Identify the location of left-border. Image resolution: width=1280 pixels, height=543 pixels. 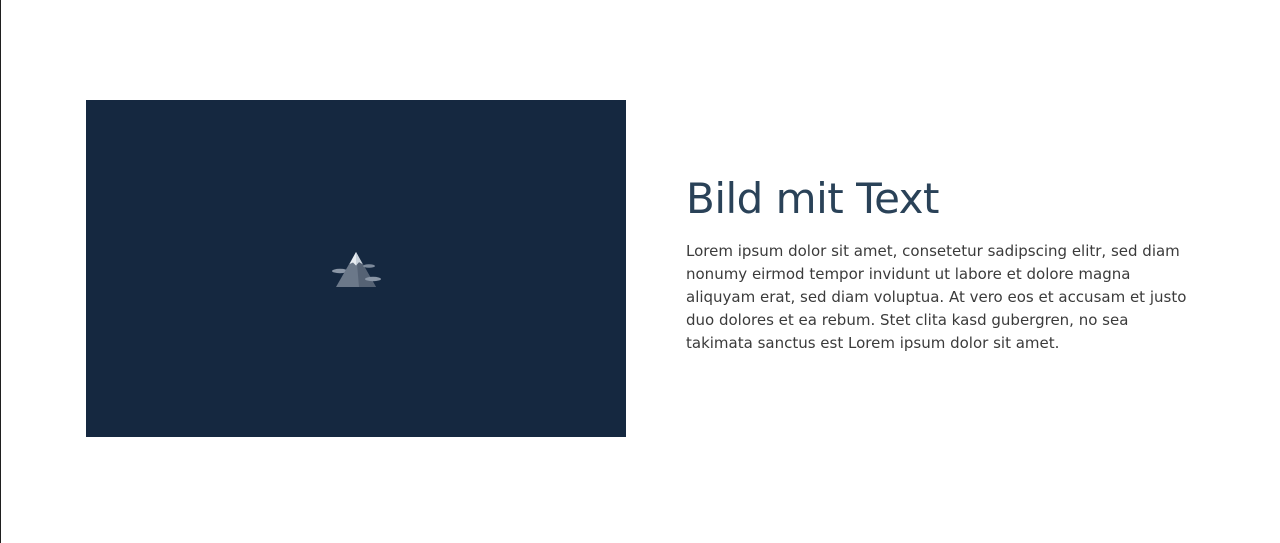
(0, 271).